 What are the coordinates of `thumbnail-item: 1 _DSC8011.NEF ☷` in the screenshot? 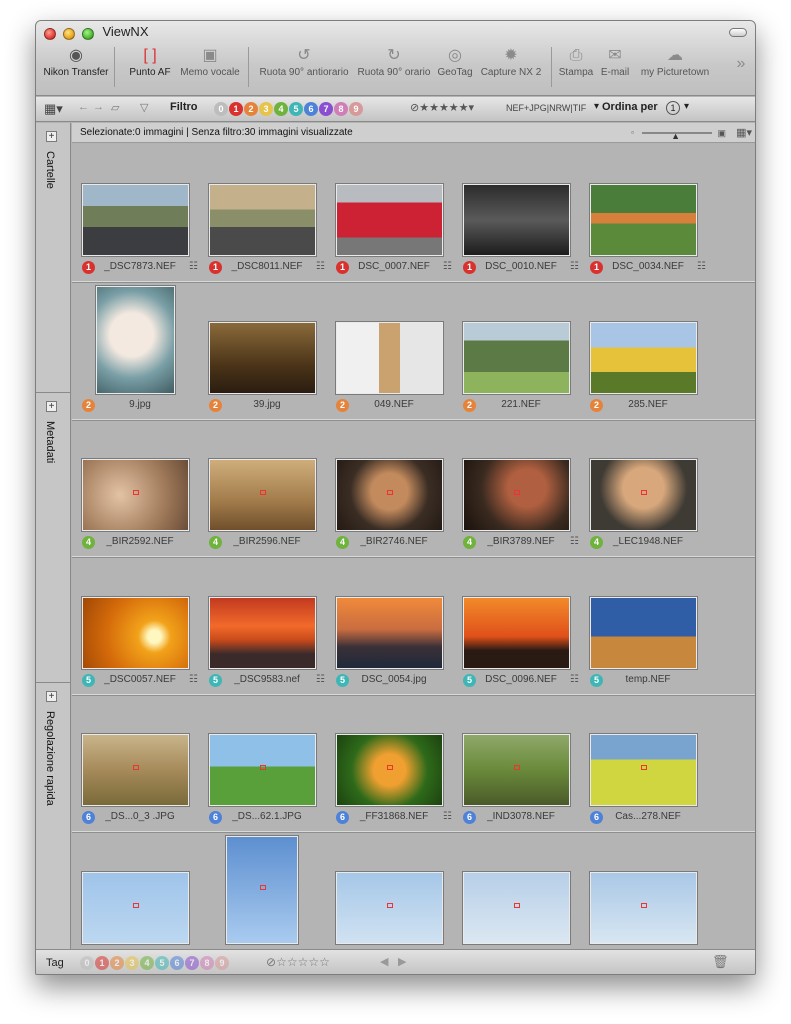 It's located at (266, 213).